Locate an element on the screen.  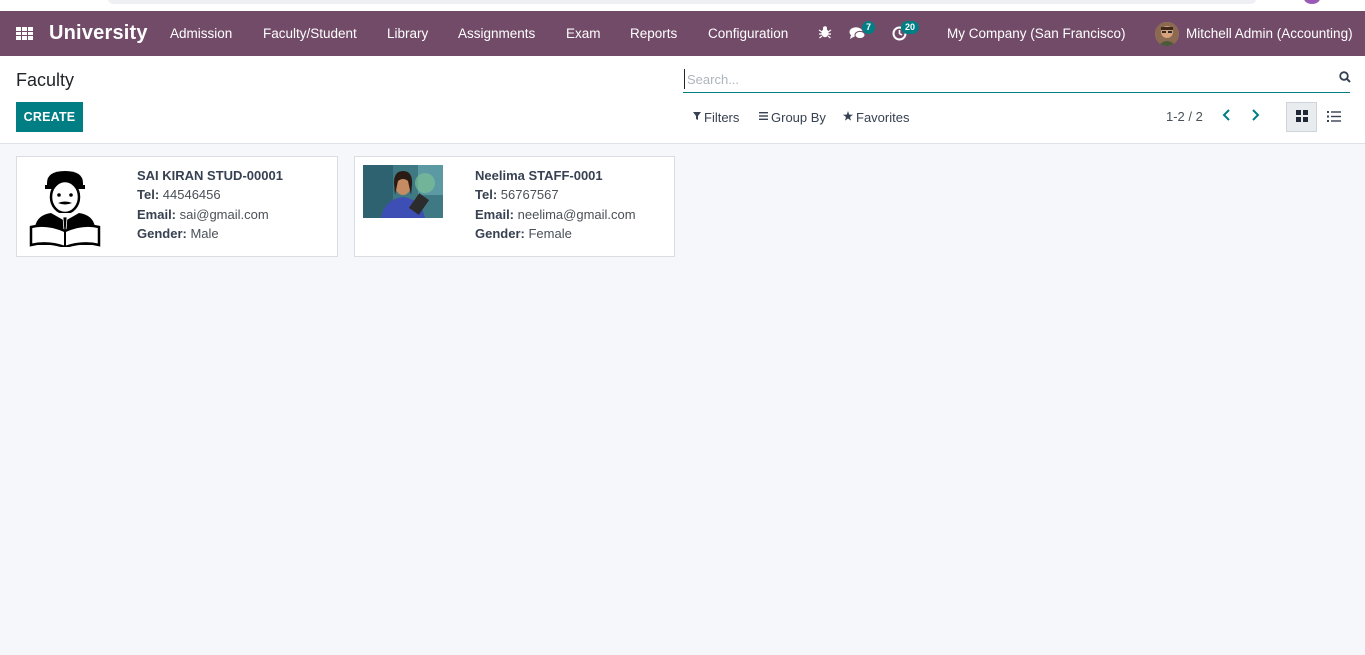
groupby-dropdown: Group By is located at coordinates (792, 117).